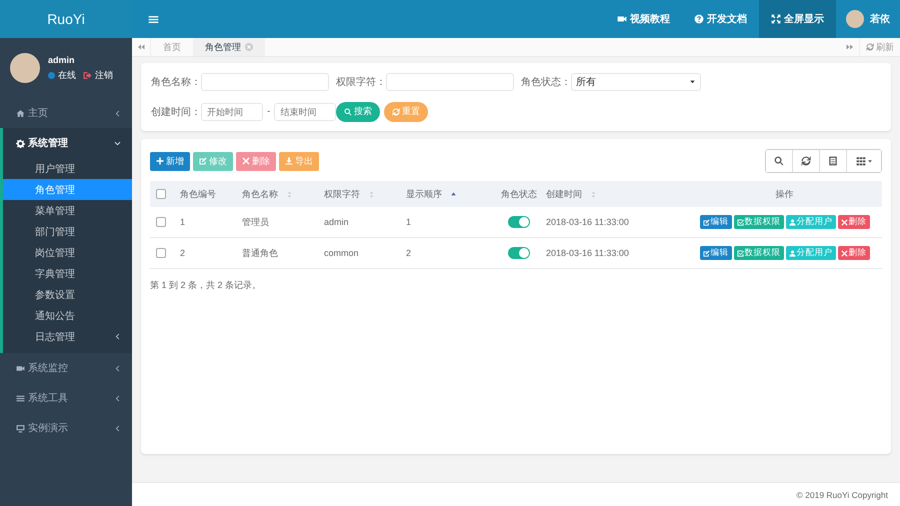  Describe the element at coordinates (20, 113) in the screenshot. I see `home-icon` at that location.